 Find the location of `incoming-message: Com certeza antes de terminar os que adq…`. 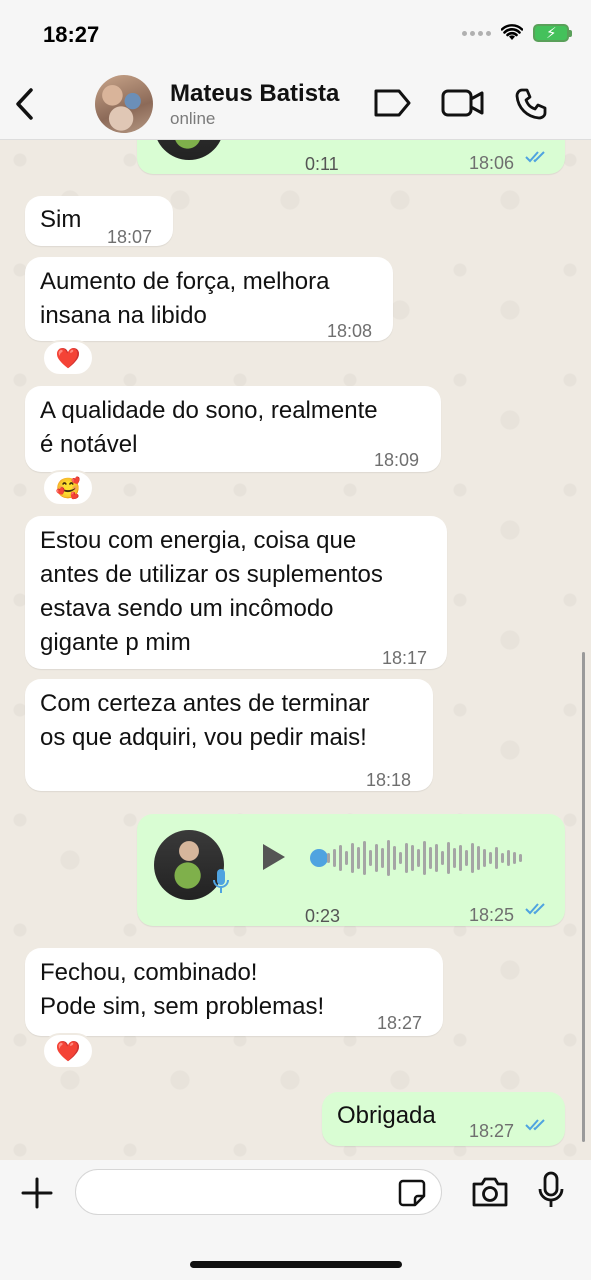

incoming-message: Com certeza antes de terminar os que adq… is located at coordinates (229, 735).